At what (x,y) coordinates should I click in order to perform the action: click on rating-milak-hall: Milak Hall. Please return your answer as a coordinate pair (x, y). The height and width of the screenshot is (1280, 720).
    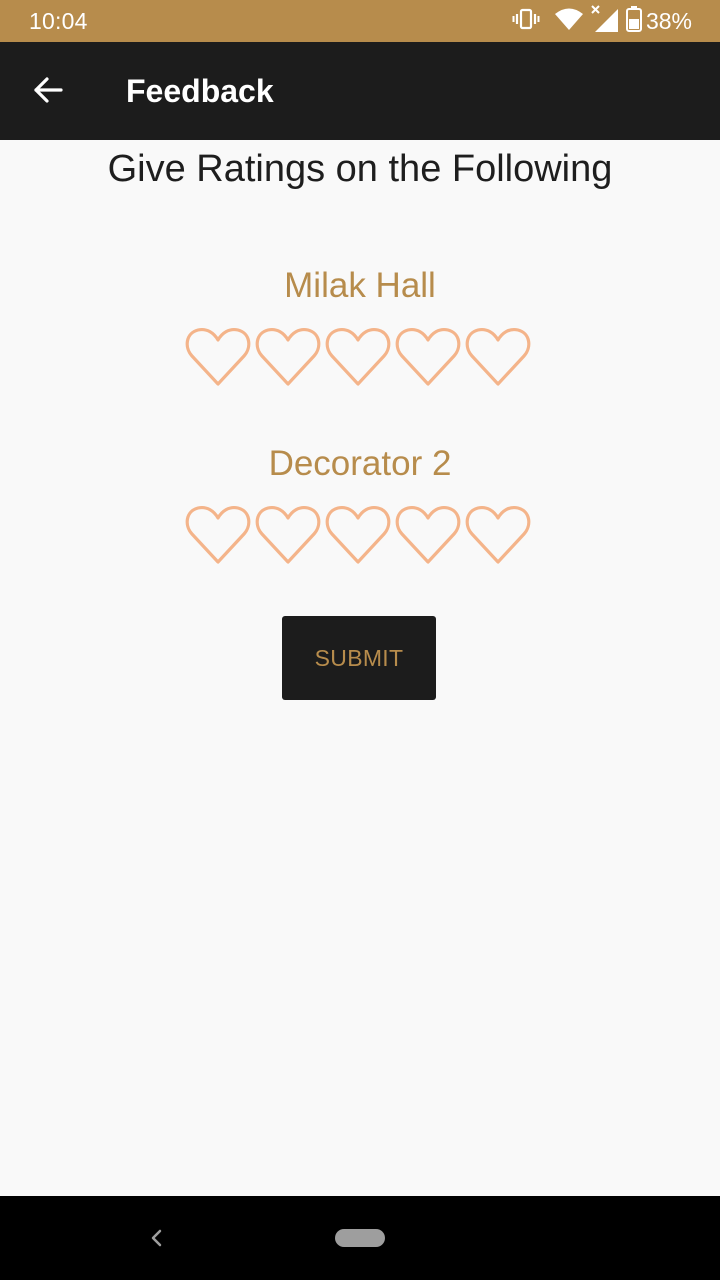
    Looking at the image, I should click on (360, 286).